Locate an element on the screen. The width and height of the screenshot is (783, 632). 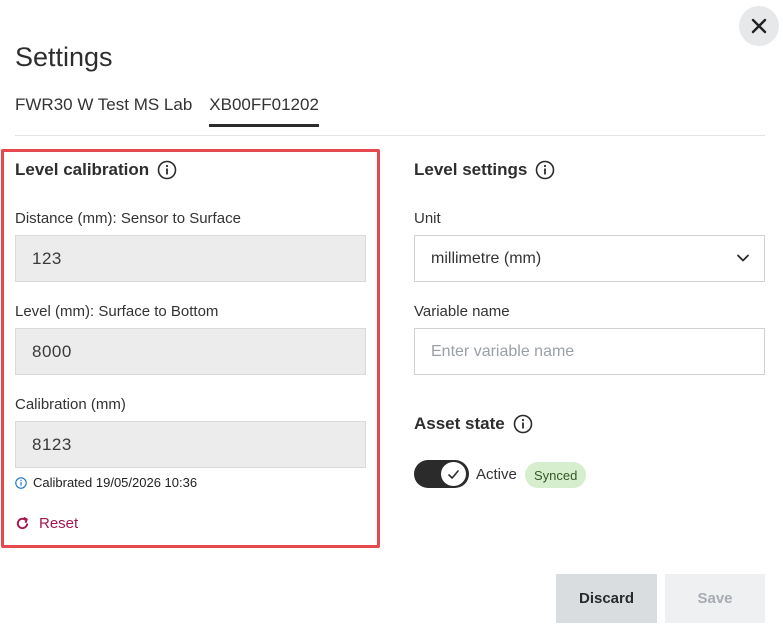
unit-select: millimetre (mm) is located at coordinates (589, 258).